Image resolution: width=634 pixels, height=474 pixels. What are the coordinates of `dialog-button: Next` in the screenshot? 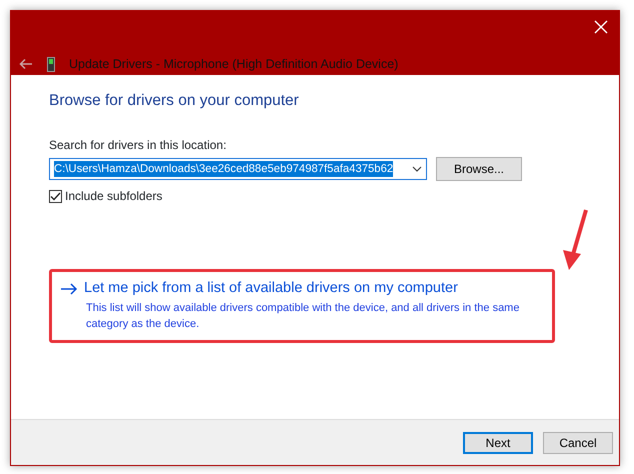 It's located at (498, 443).